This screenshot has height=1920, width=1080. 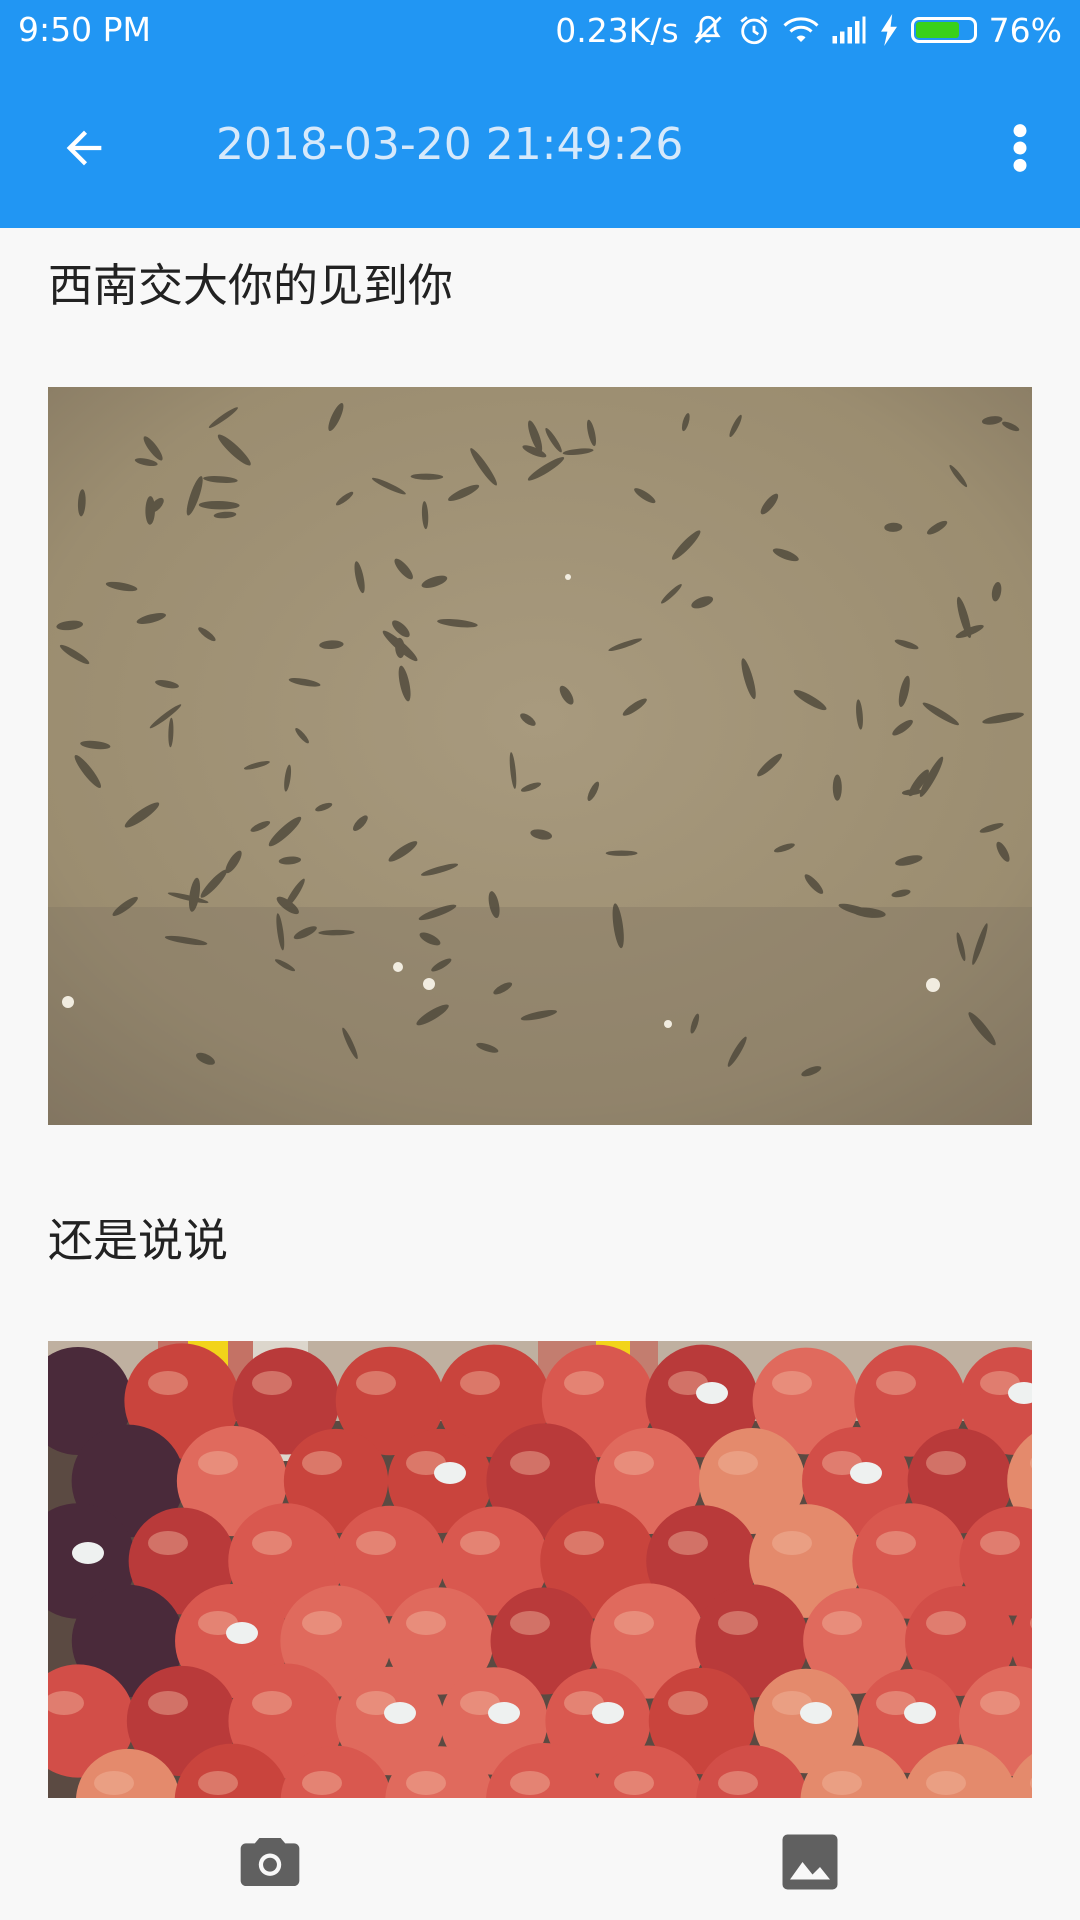 I want to click on battery-icon, so click(x=943, y=30).